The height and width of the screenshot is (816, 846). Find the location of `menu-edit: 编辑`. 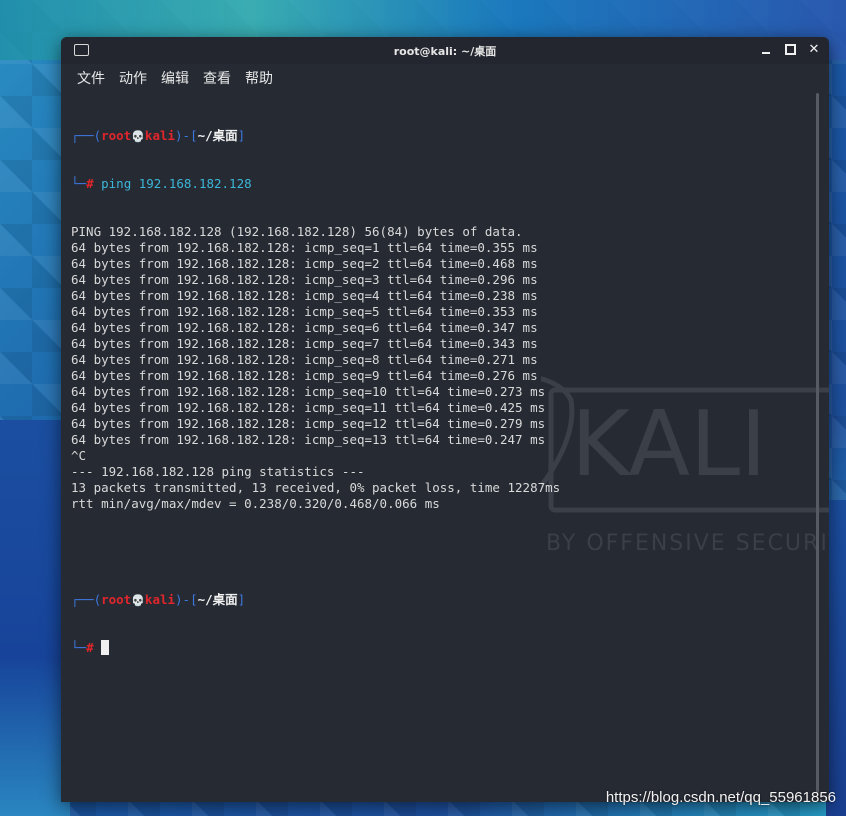

menu-edit: 编辑 is located at coordinates (175, 78).